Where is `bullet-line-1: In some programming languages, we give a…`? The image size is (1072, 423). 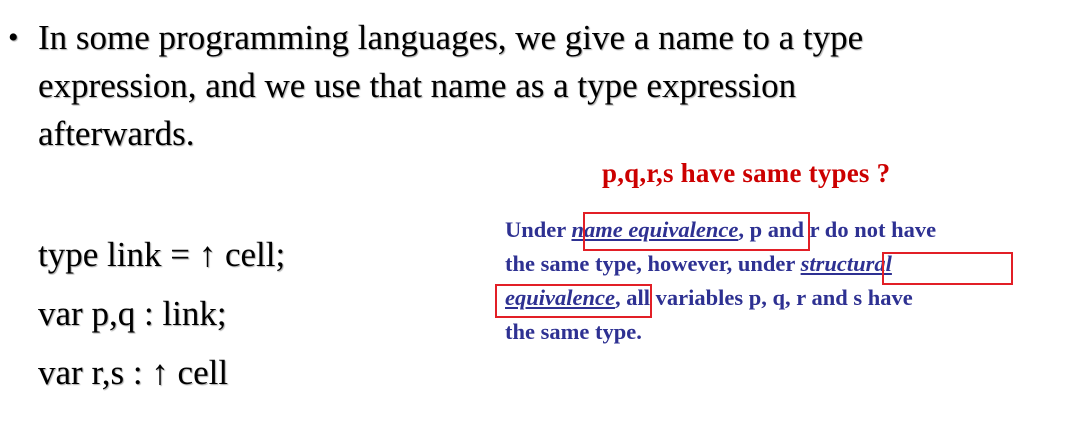
bullet-line-1: In some programming languages, we give a… is located at coordinates (451, 37).